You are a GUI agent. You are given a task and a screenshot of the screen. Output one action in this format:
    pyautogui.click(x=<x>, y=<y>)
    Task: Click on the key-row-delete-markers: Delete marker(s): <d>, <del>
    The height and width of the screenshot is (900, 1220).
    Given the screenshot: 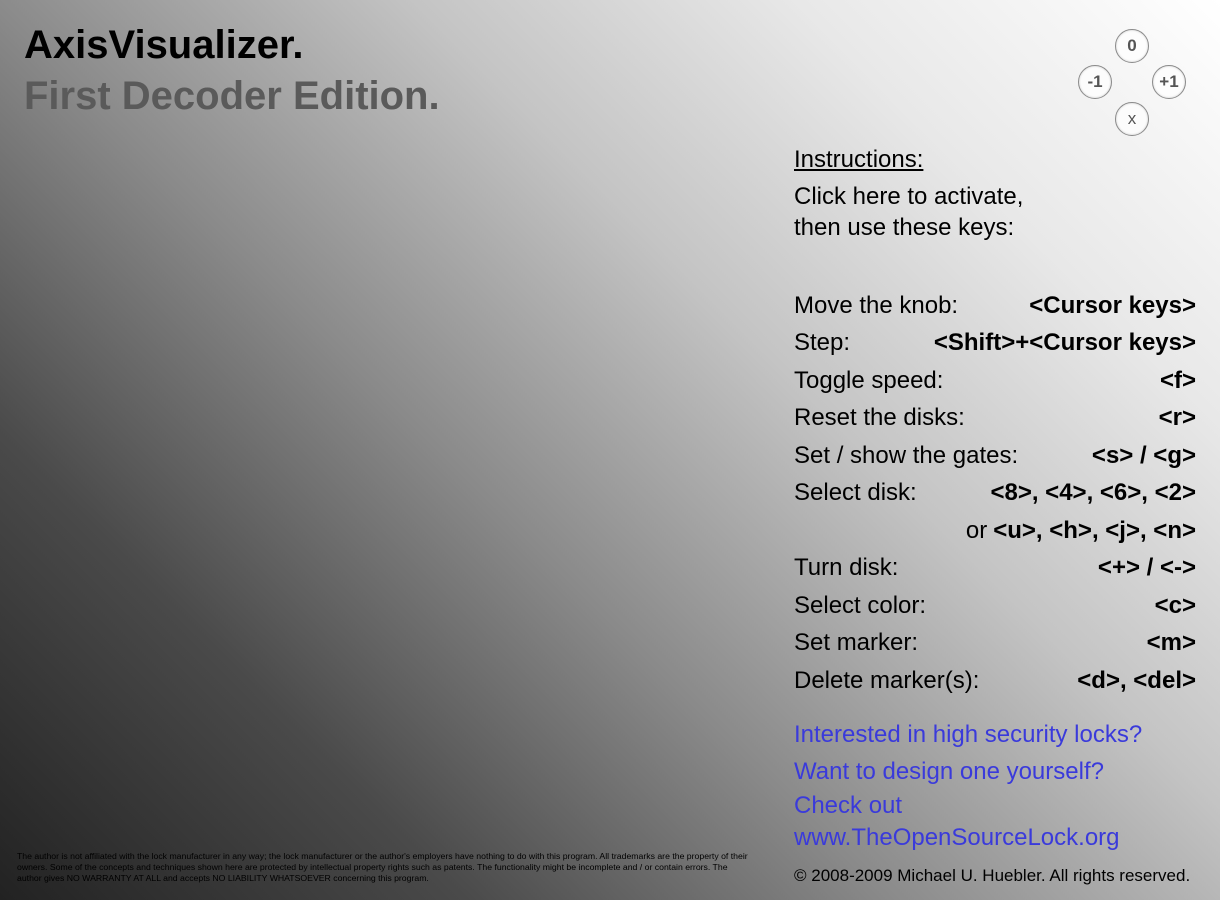 What is the action you would take?
    pyautogui.click(x=995, y=681)
    